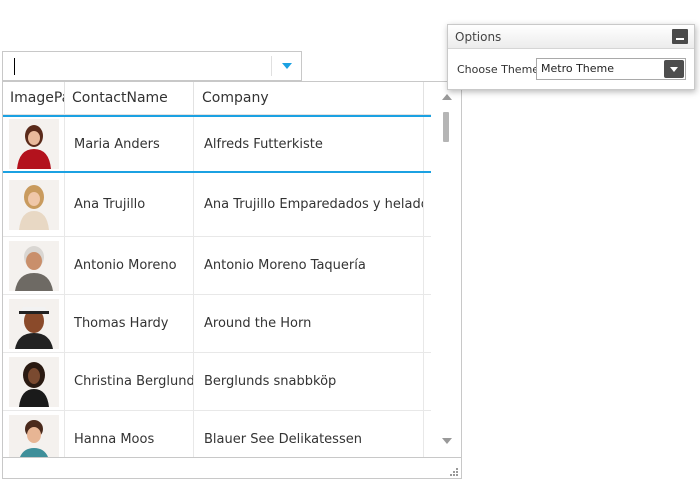 Image resolution: width=700 pixels, height=500 pixels. Describe the element at coordinates (128, 381) in the screenshot. I see `contact-name-cell: Christina Berglund` at that location.